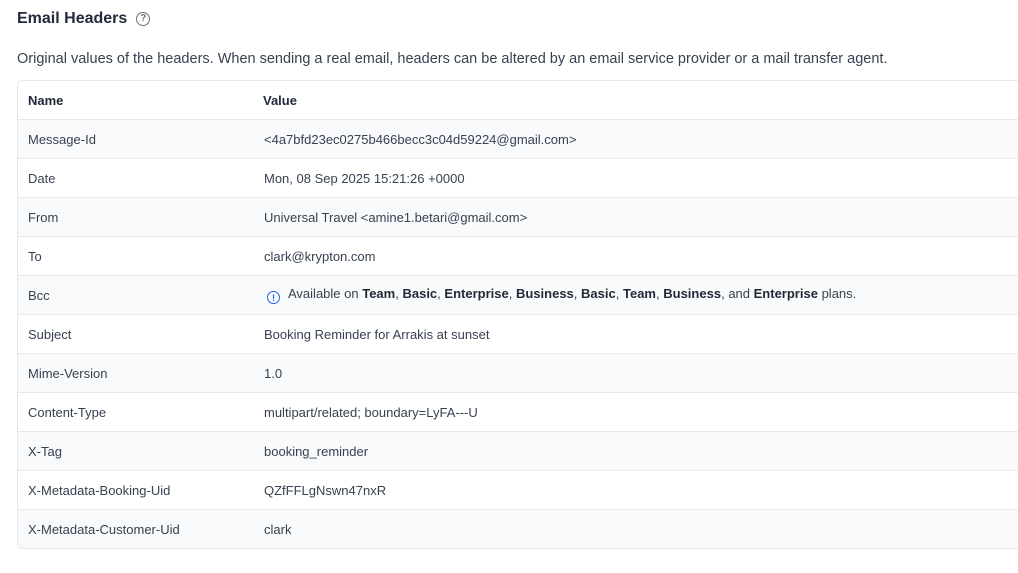 Image resolution: width=1018 pixels, height=573 pixels. I want to click on info-circle-icon: !, so click(273, 298).